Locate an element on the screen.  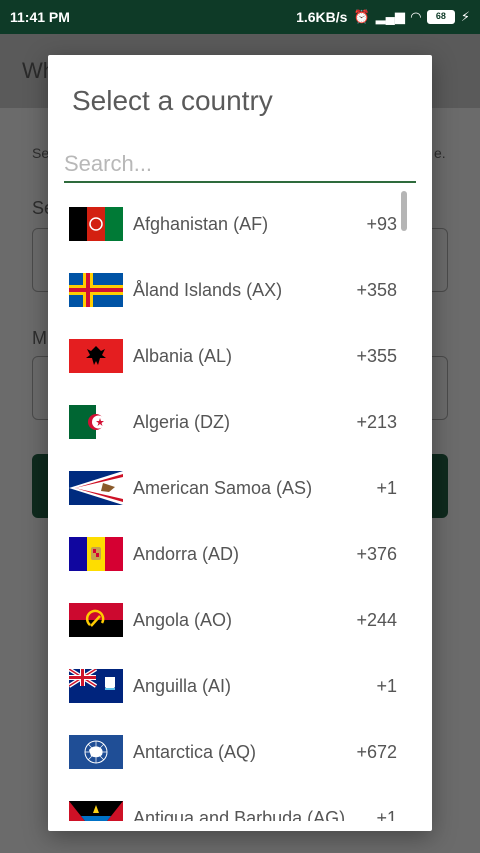
dial-code: +213 is located at coordinates (376, 421).